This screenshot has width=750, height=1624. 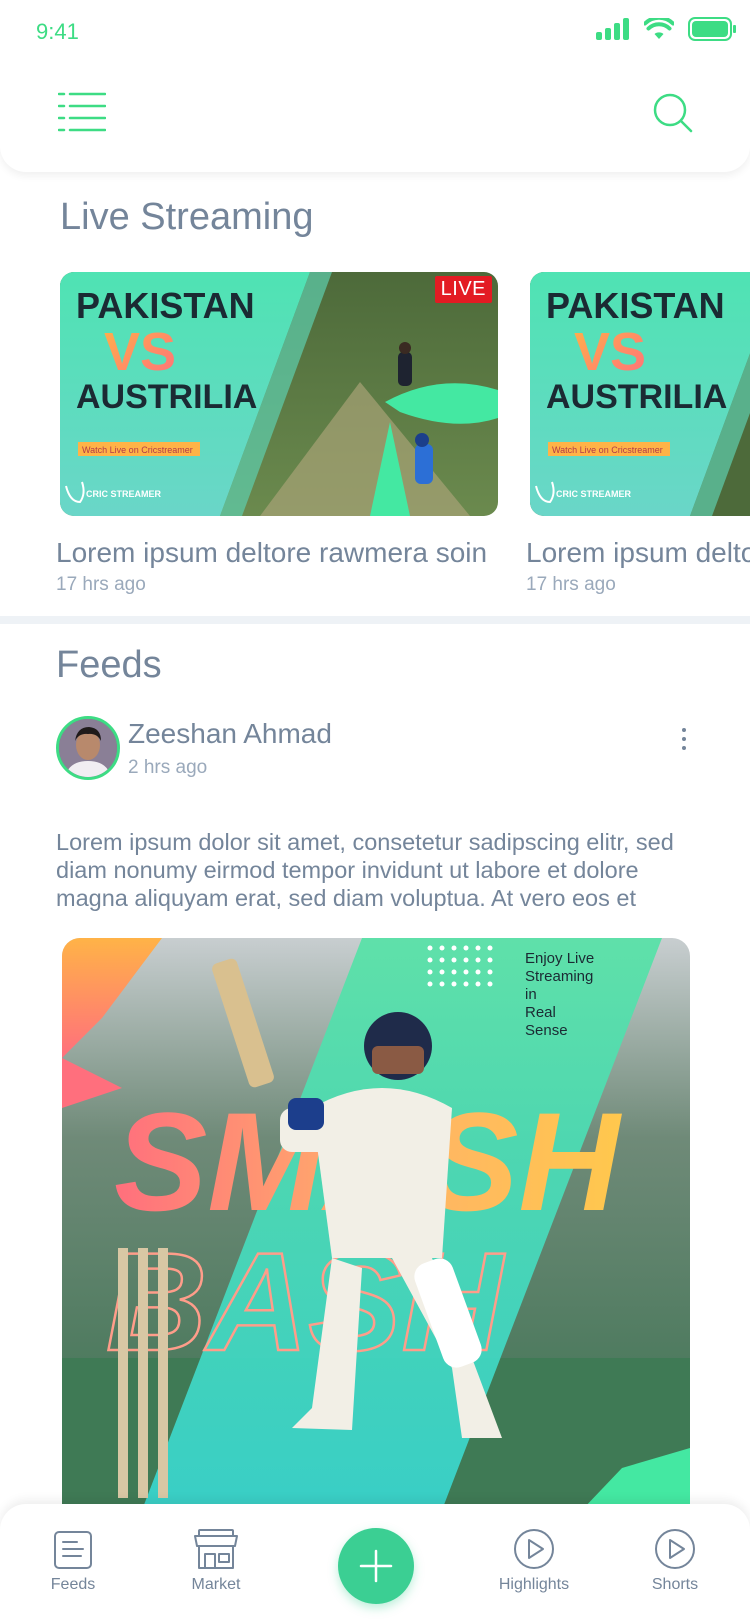 I want to click on list-menu-icon, so click(x=82, y=112).